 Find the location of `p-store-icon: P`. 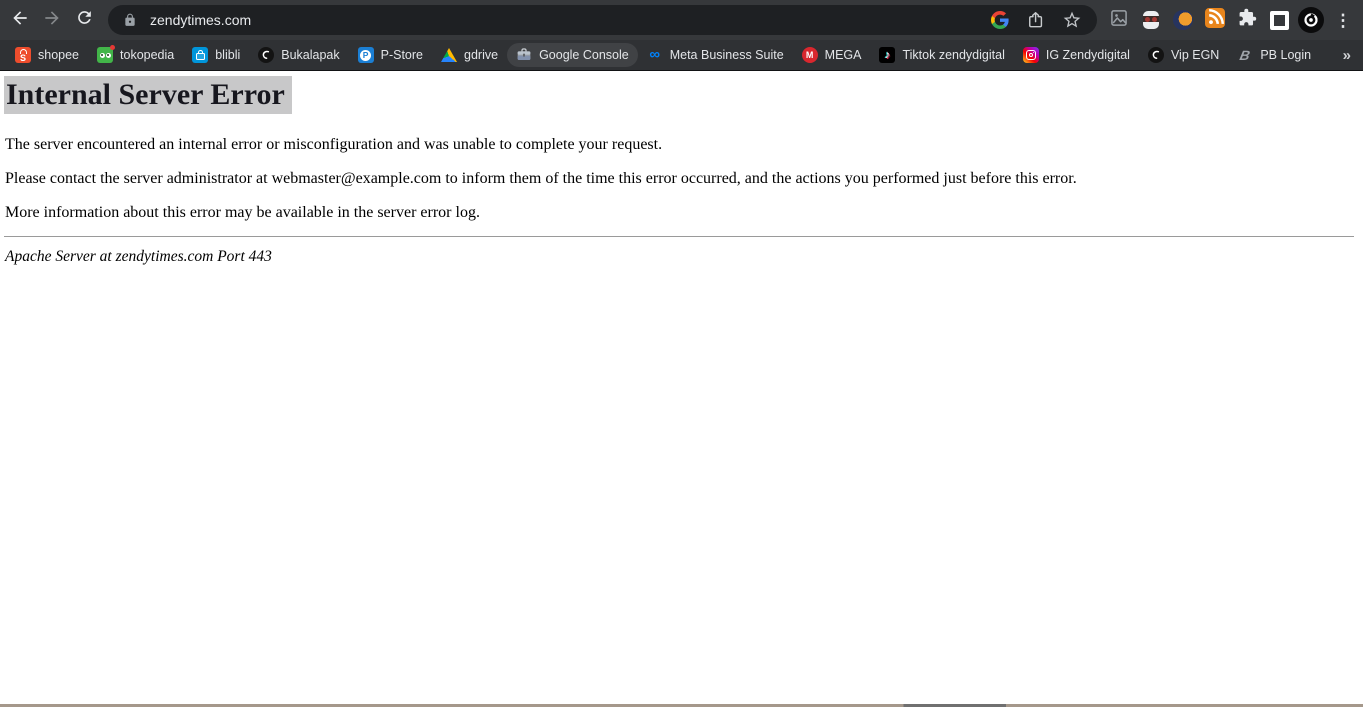

p-store-icon: P is located at coordinates (365, 55).